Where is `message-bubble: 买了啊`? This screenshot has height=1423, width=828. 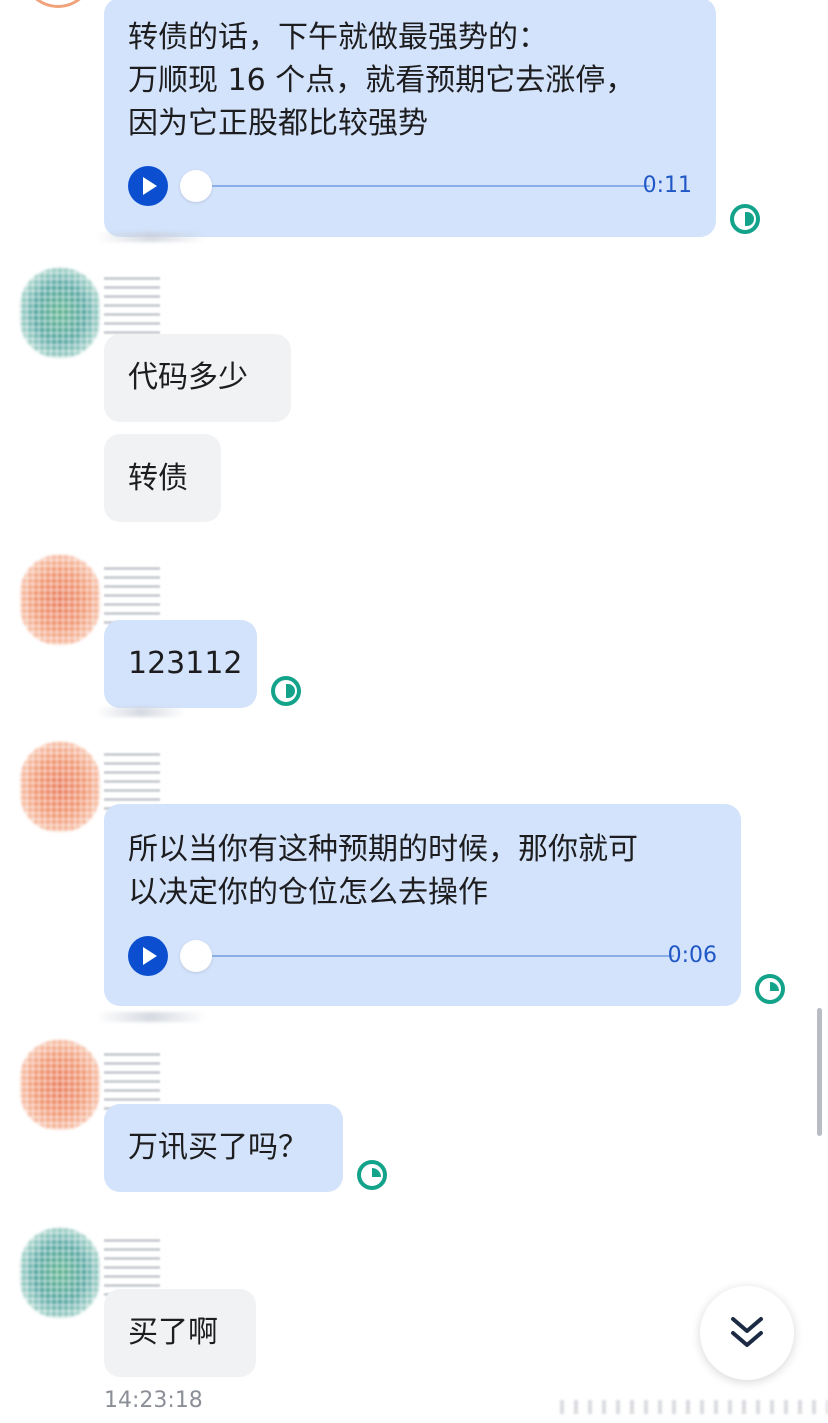
message-bubble: 买了啊 is located at coordinates (180, 1333).